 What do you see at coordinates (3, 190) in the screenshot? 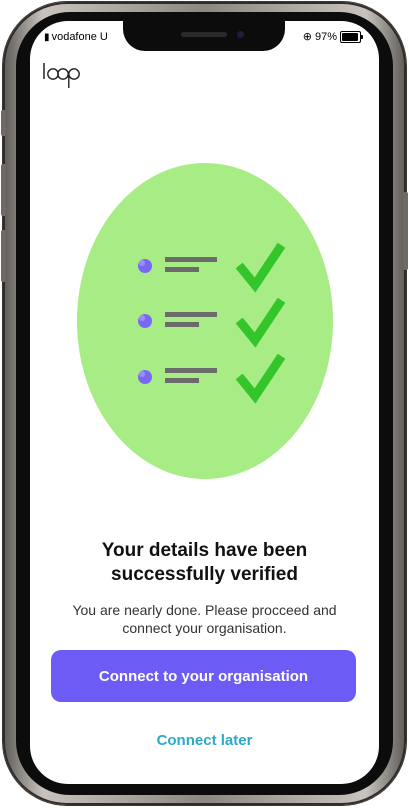
I see `volume-up-button` at bounding box center [3, 190].